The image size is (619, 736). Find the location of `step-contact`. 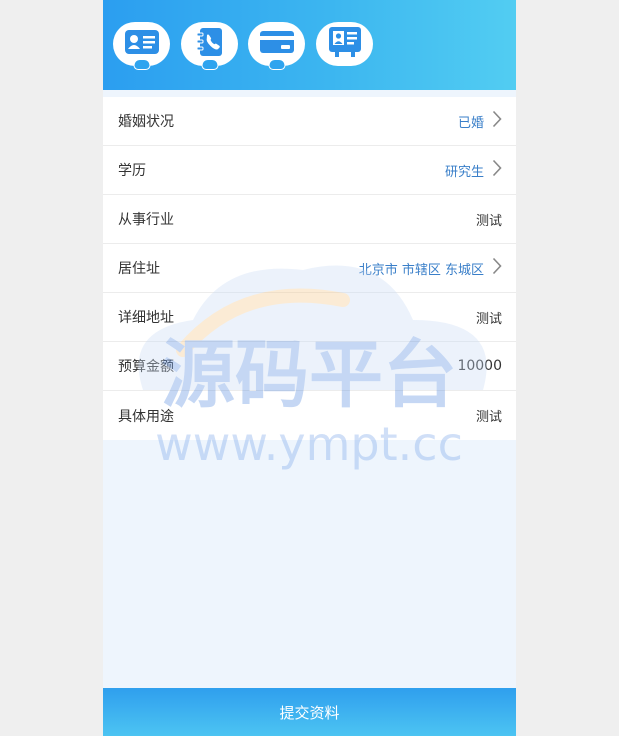

step-contact is located at coordinates (209, 46).